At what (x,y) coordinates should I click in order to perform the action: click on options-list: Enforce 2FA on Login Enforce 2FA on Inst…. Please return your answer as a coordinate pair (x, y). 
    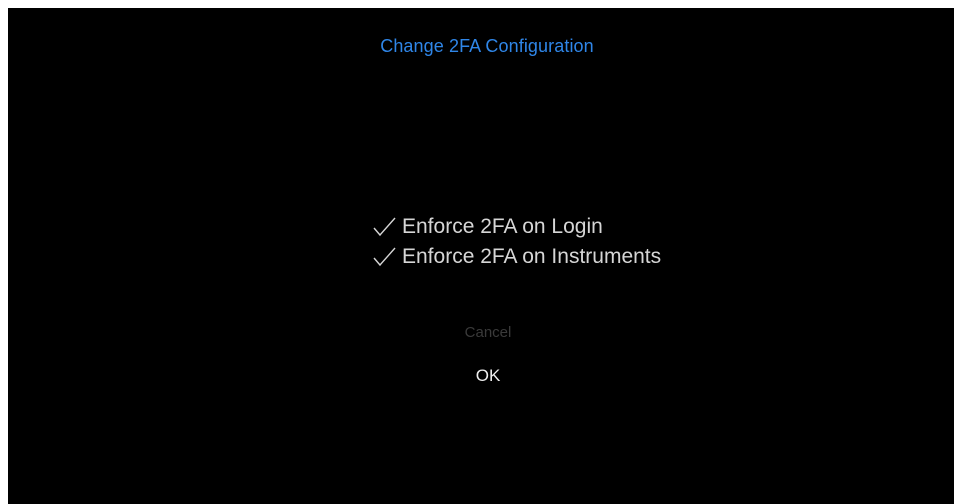
    Looking at the image, I should click on (562, 242).